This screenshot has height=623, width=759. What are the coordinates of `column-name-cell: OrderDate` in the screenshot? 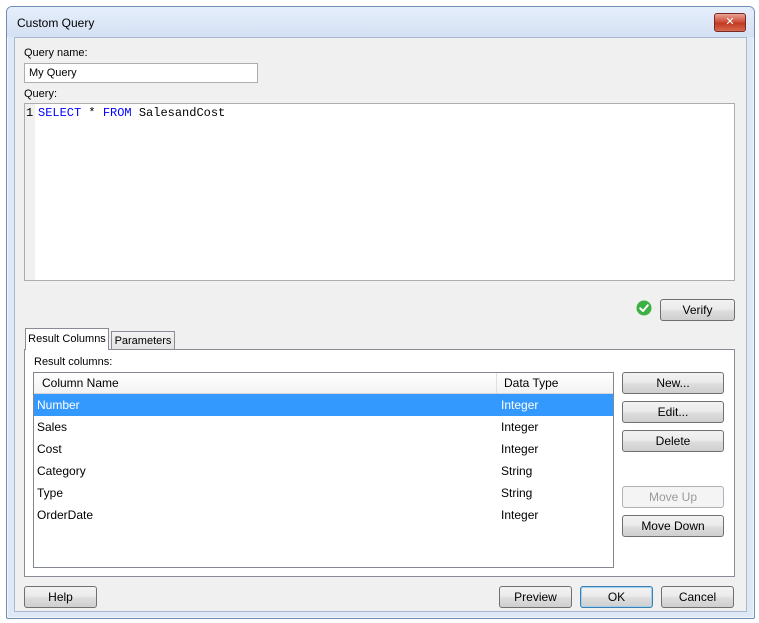 It's located at (65, 515).